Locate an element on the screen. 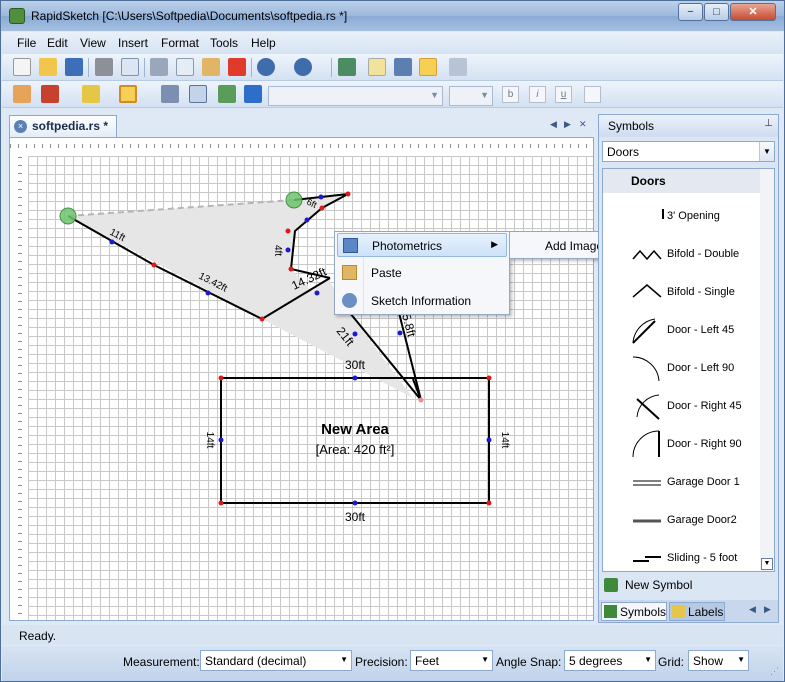 This screenshot has height=682, width=785. open-folder-icon is located at coordinates (48, 67).